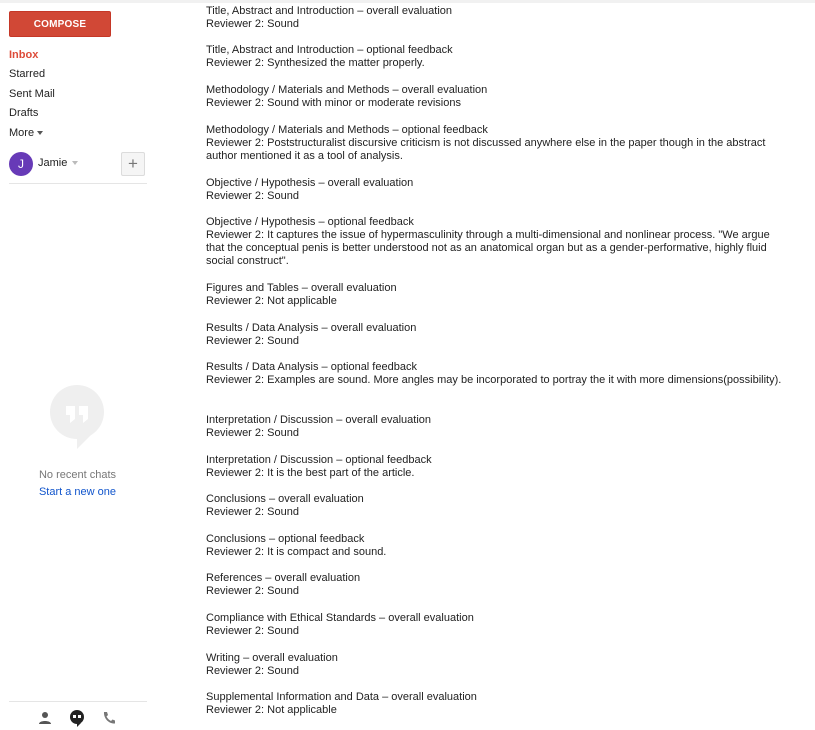 The height and width of the screenshot is (730, 815). I want to click on start-new-chat-link: Start a new one, so click(77, 492).